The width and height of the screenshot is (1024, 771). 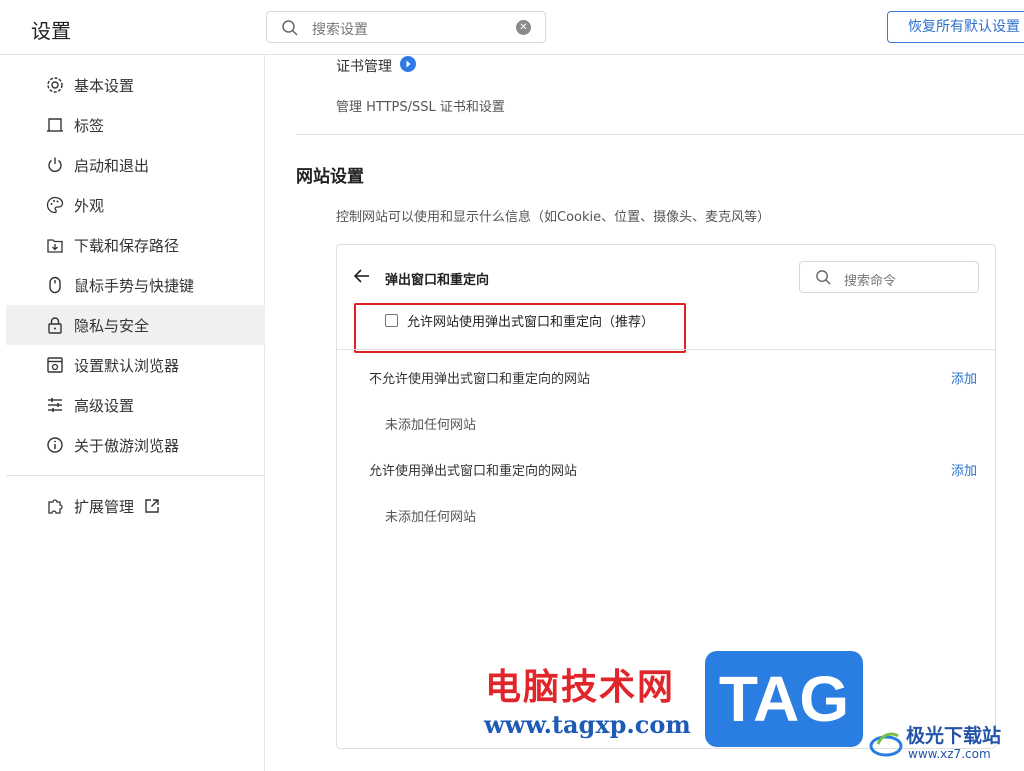 I want to click on sidebar-item-default-browser: 设置默认浏览器, so click(x=135, y=365).